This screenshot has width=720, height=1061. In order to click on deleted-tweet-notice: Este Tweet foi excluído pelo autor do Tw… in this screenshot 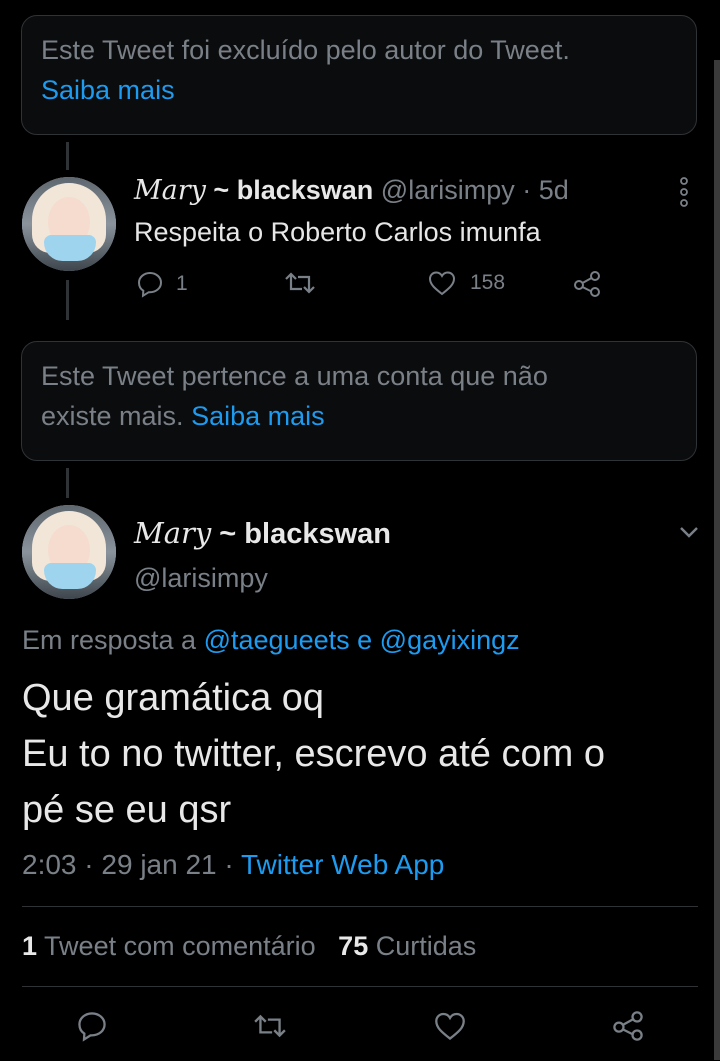, I will do `click(359, 75)`.